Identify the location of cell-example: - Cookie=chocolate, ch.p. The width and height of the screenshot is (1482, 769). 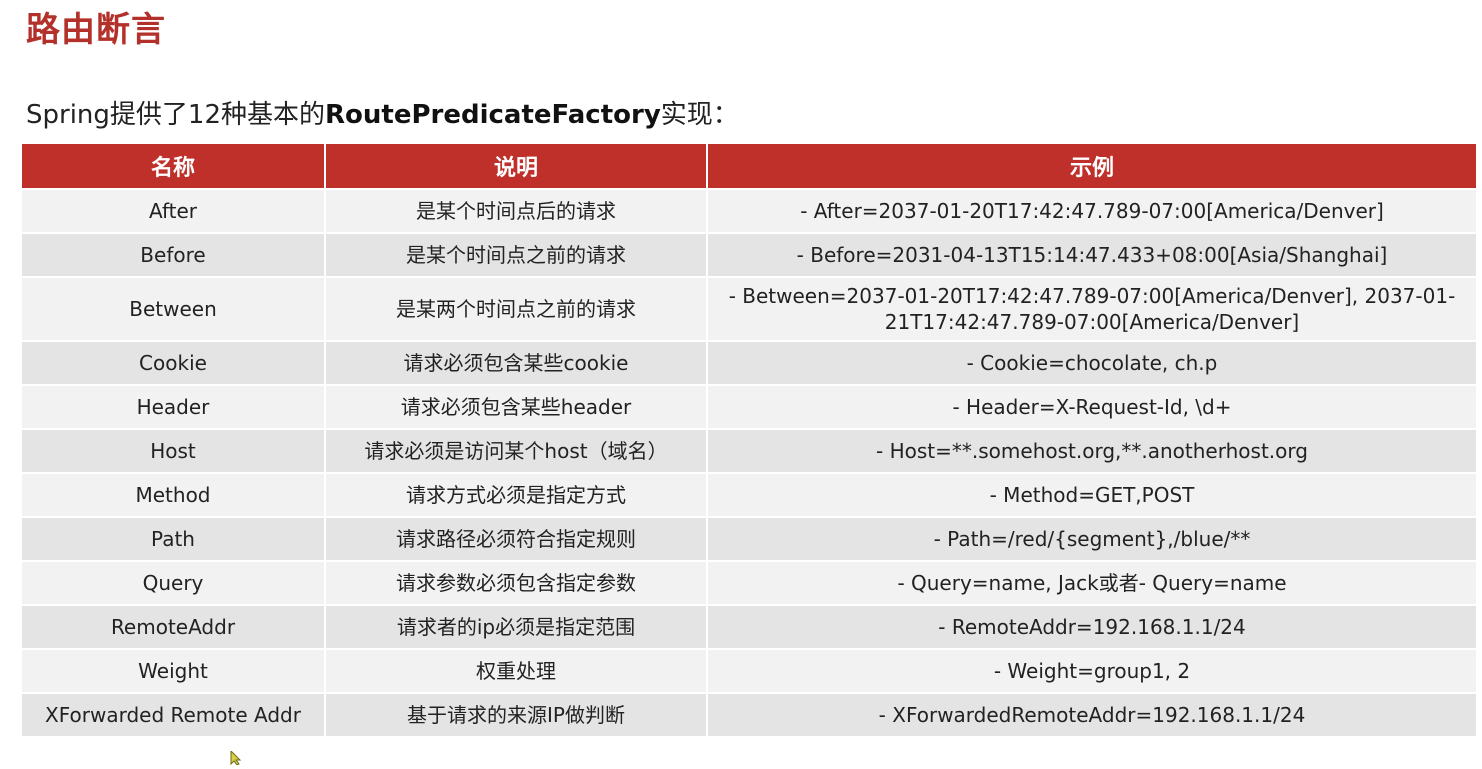
(1091, 362).